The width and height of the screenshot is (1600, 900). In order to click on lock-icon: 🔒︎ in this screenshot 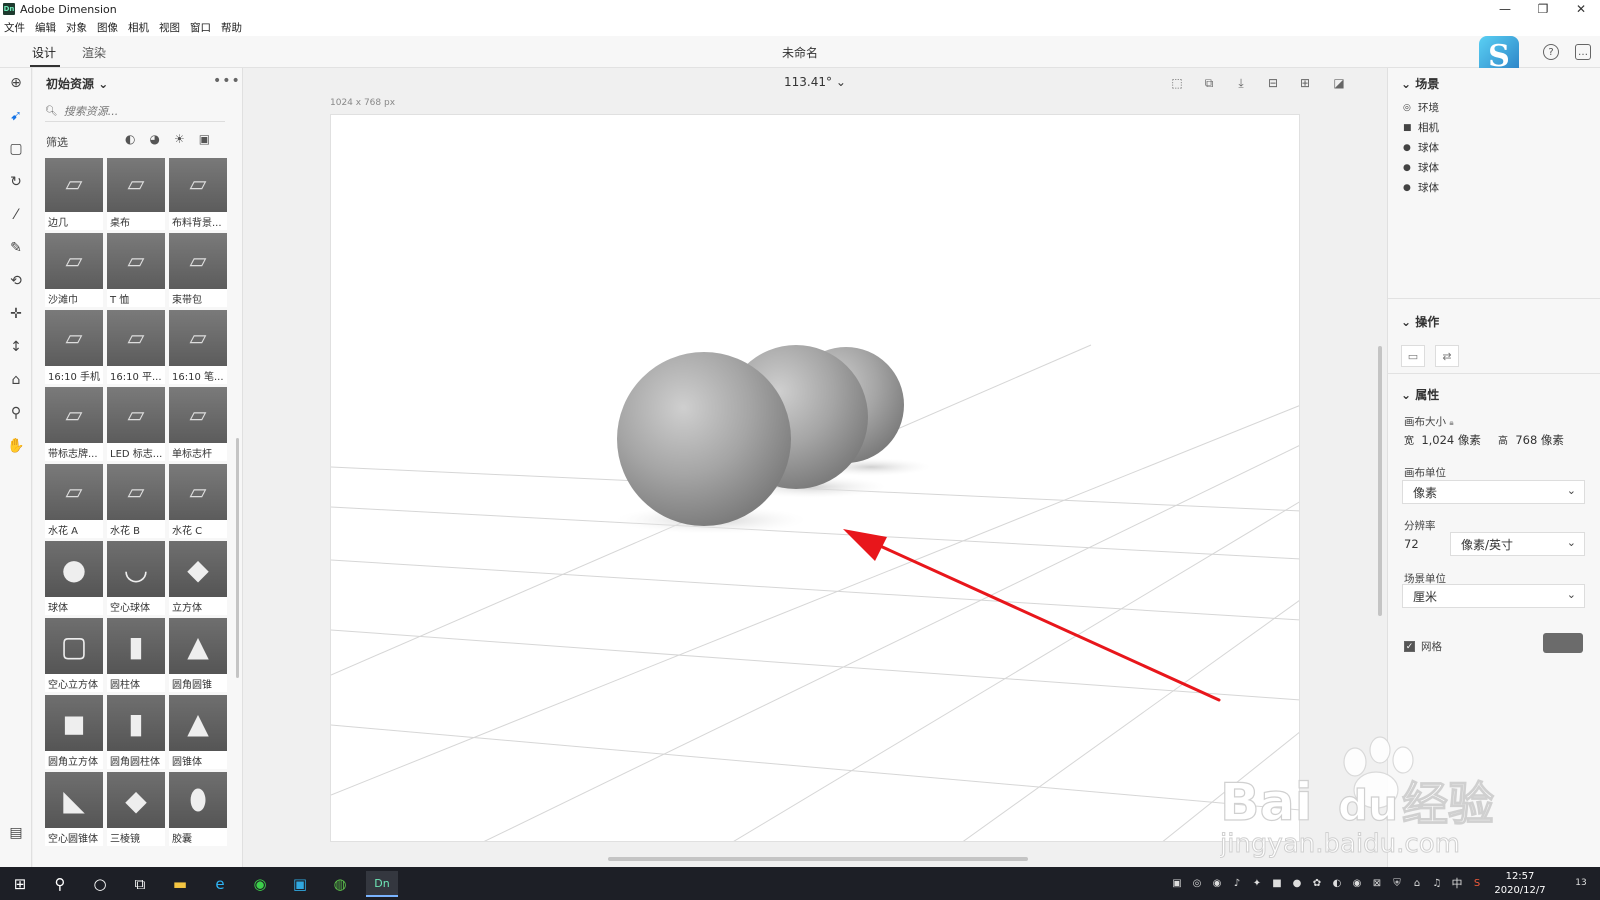, I will do `click(1451, 422)`.